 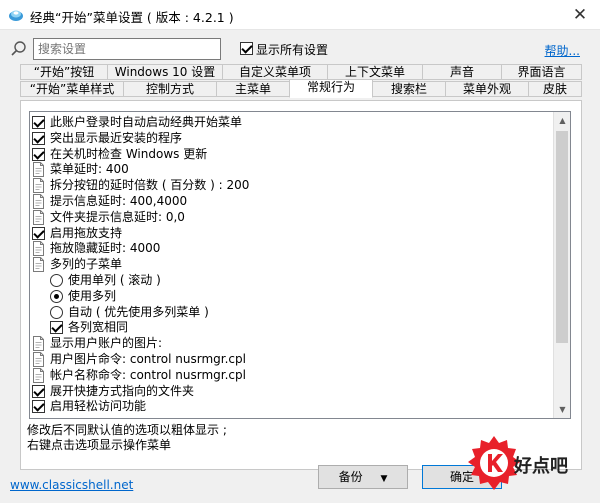 What do you see at coordinates (562, 409) in the screenshot?
I see `scroll-down-icon: ▼` at bounding box center [562, 409].